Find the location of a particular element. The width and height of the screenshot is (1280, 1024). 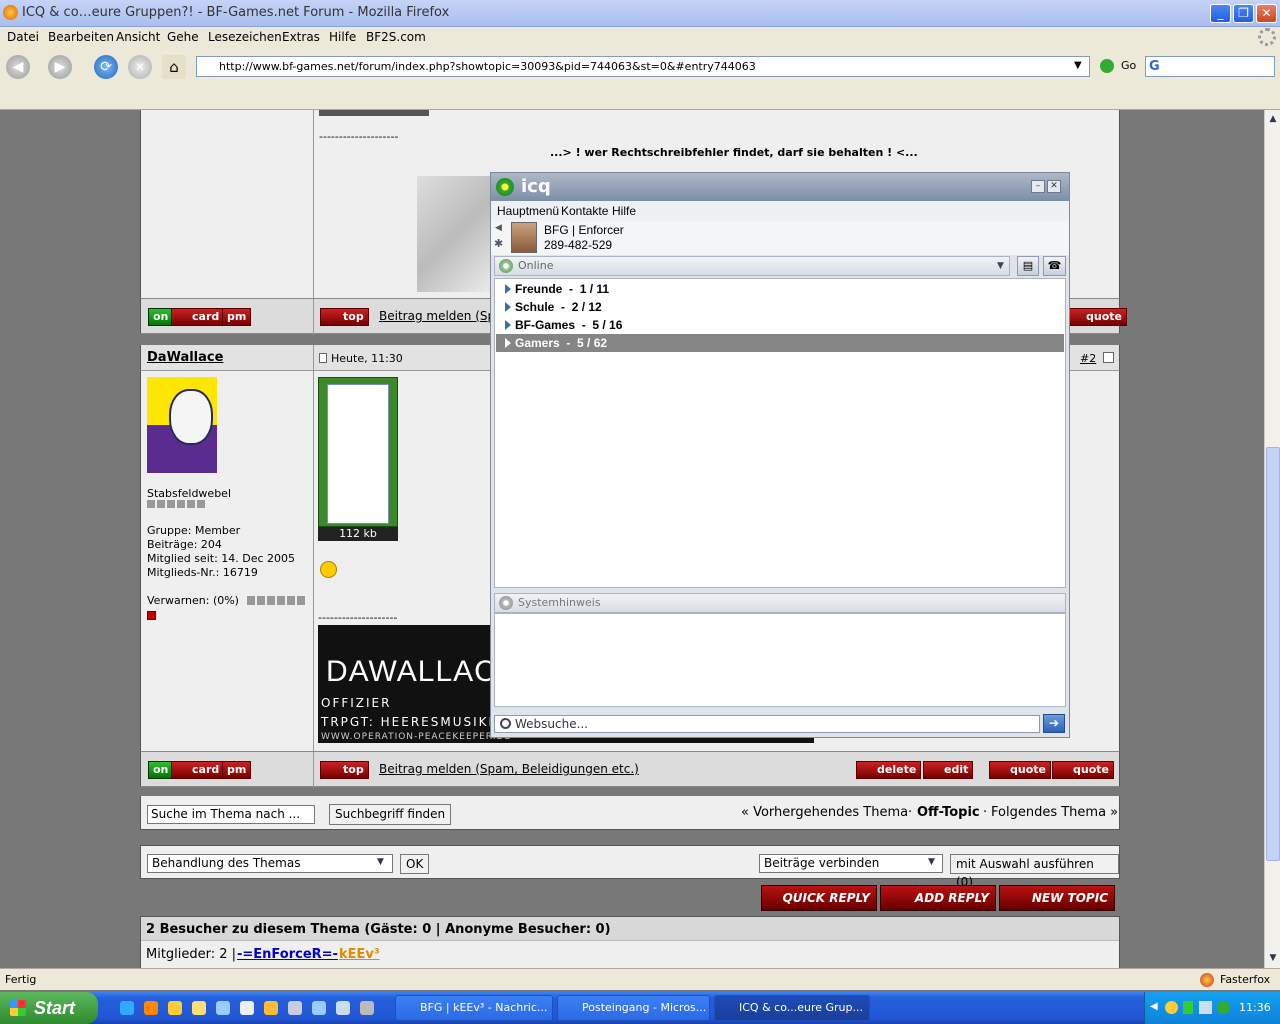

post-number-link: #2 is located at coordinates (1088, 358).